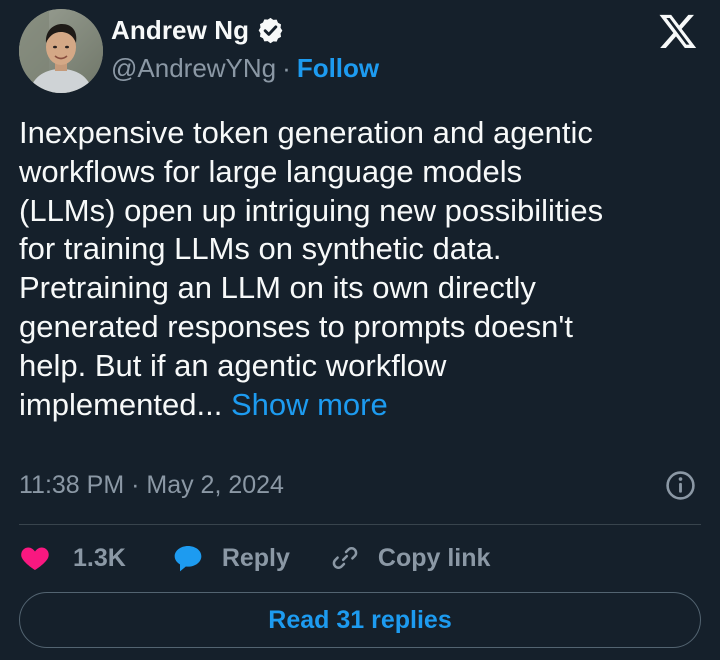  I want to click on info-icon, so click(680, 485).